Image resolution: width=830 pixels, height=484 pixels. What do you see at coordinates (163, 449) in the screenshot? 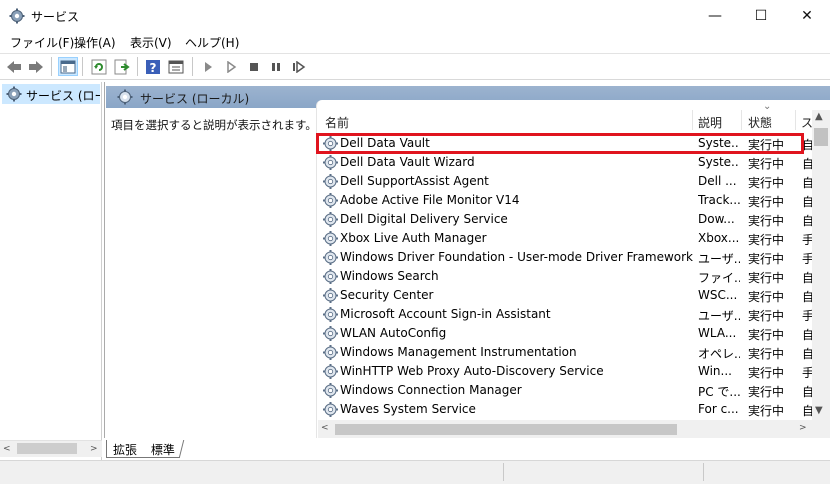
I see `tab-standard: 標準` at bounding box center [163, 449].